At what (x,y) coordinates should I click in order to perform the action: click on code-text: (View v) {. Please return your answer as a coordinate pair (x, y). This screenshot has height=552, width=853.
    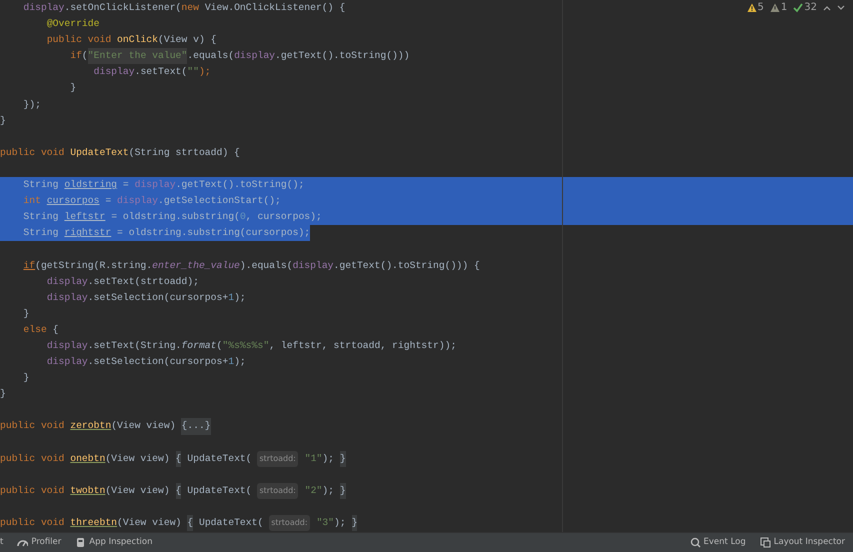
    Looking at the image, I should click on (187, 40).